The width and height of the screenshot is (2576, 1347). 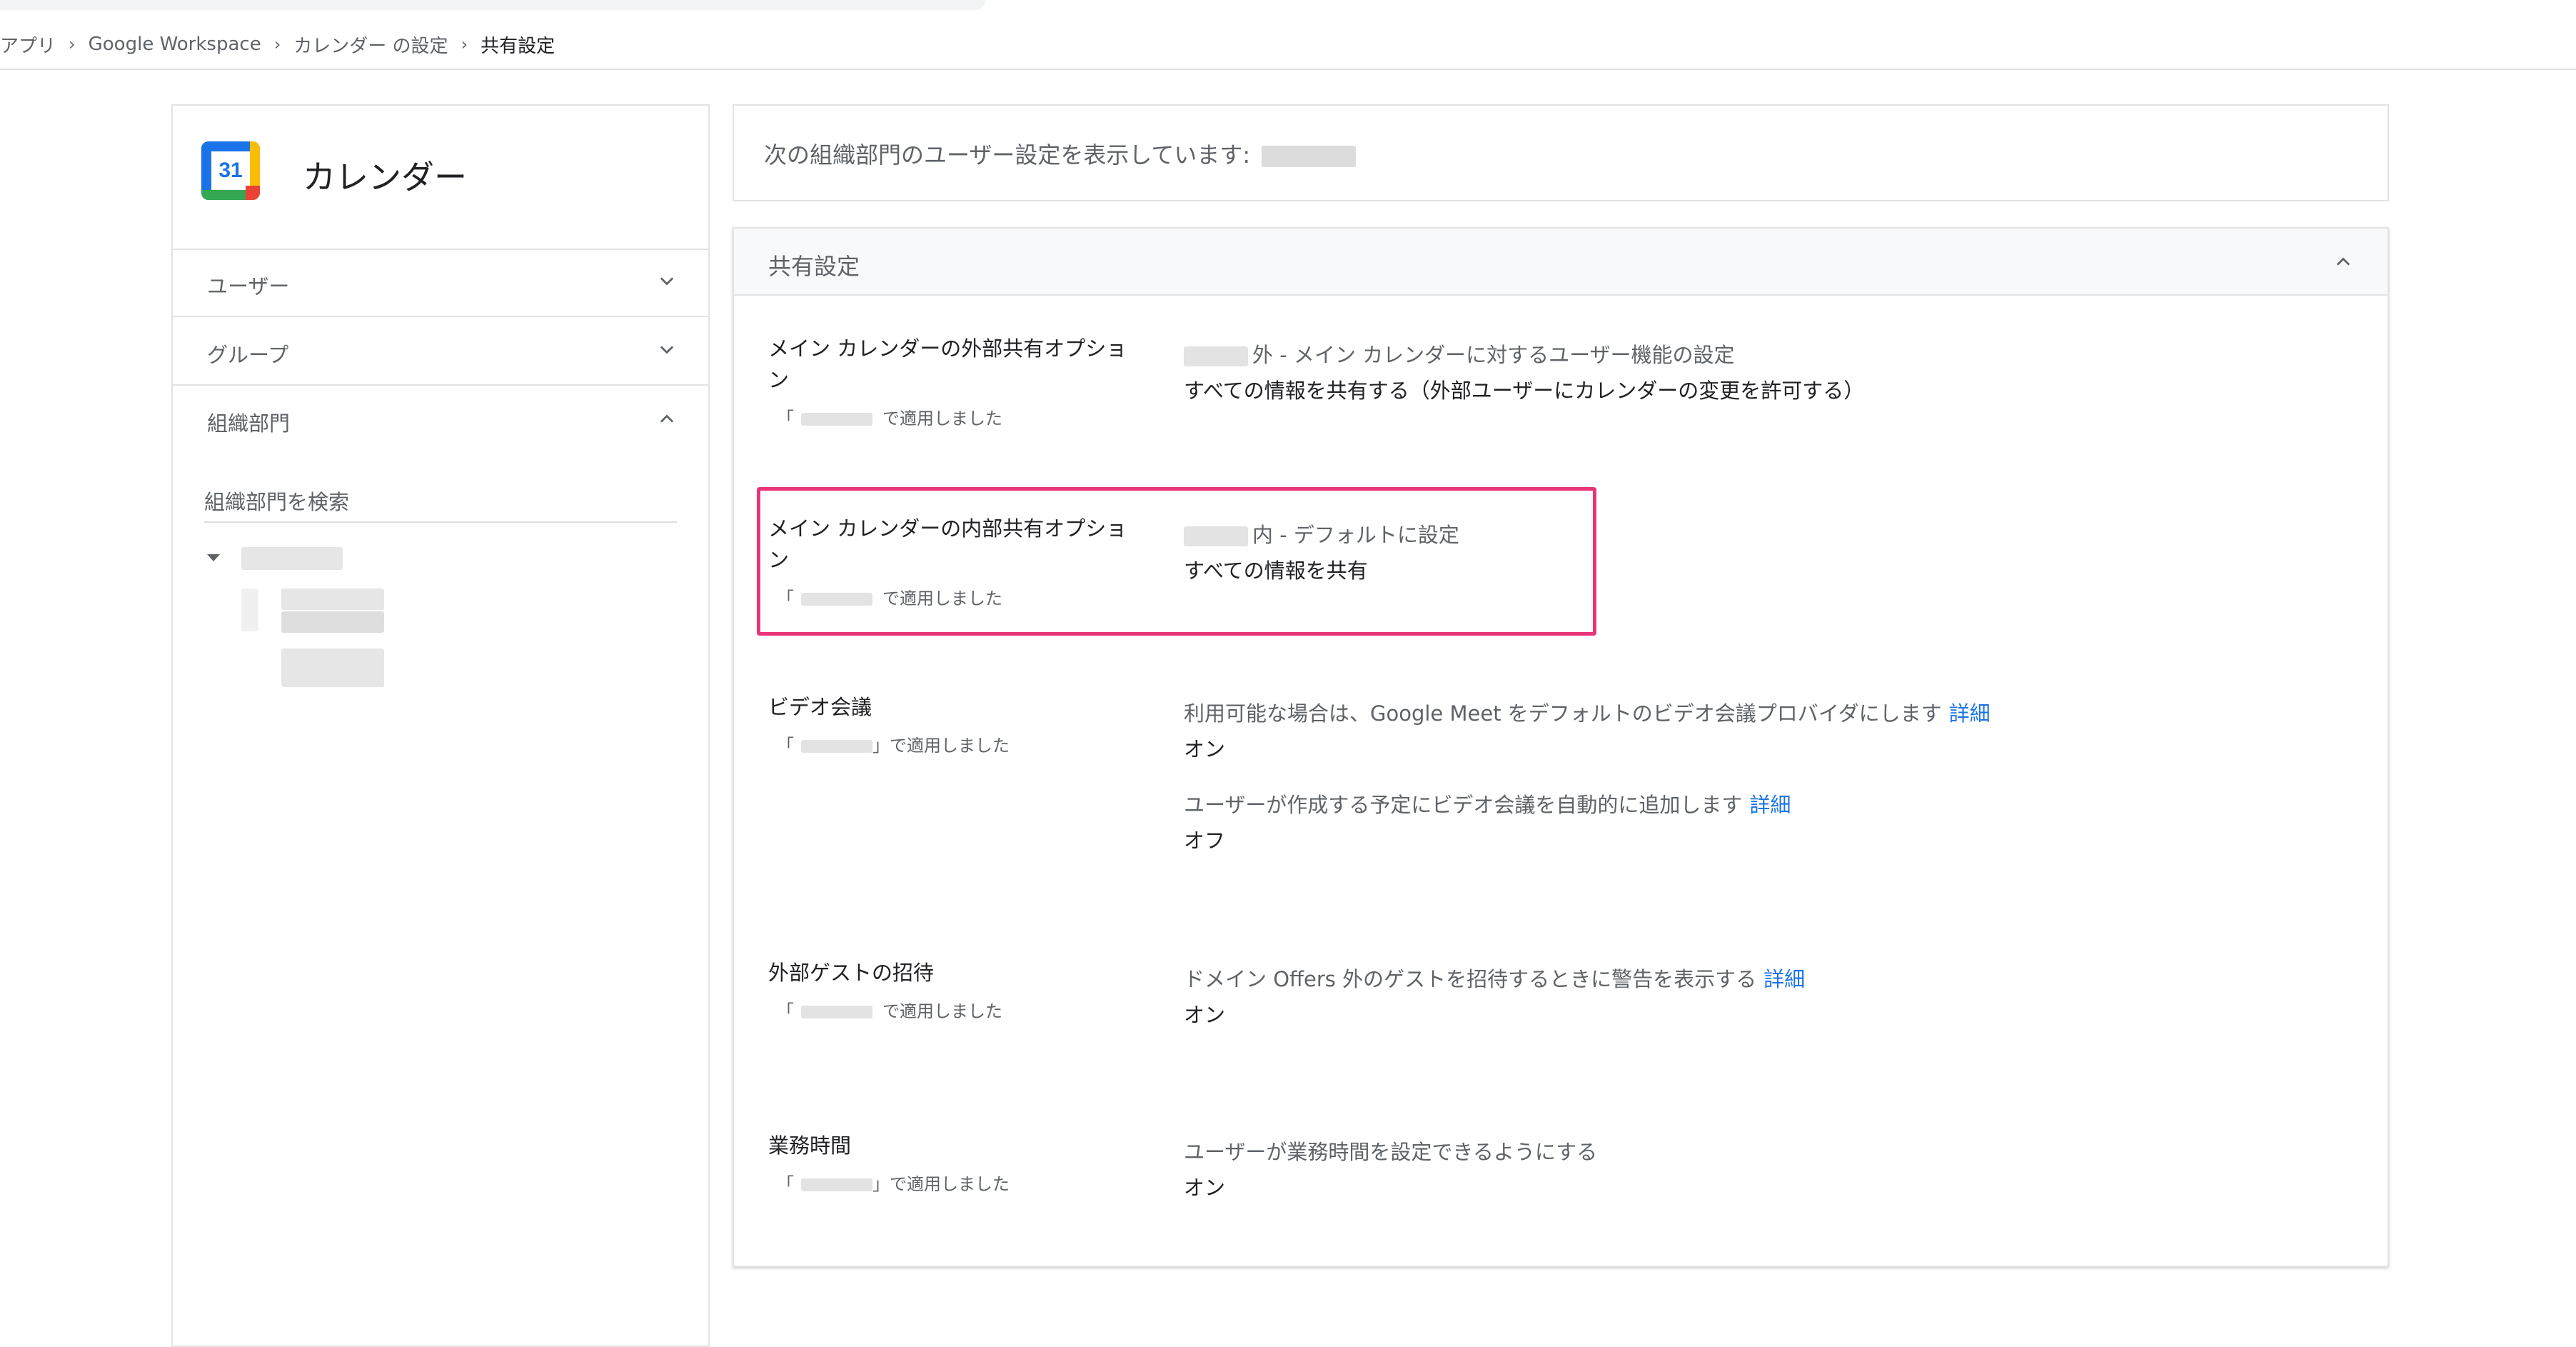 I want to click on tree-guide-redacted, so click(x=250, y=610).